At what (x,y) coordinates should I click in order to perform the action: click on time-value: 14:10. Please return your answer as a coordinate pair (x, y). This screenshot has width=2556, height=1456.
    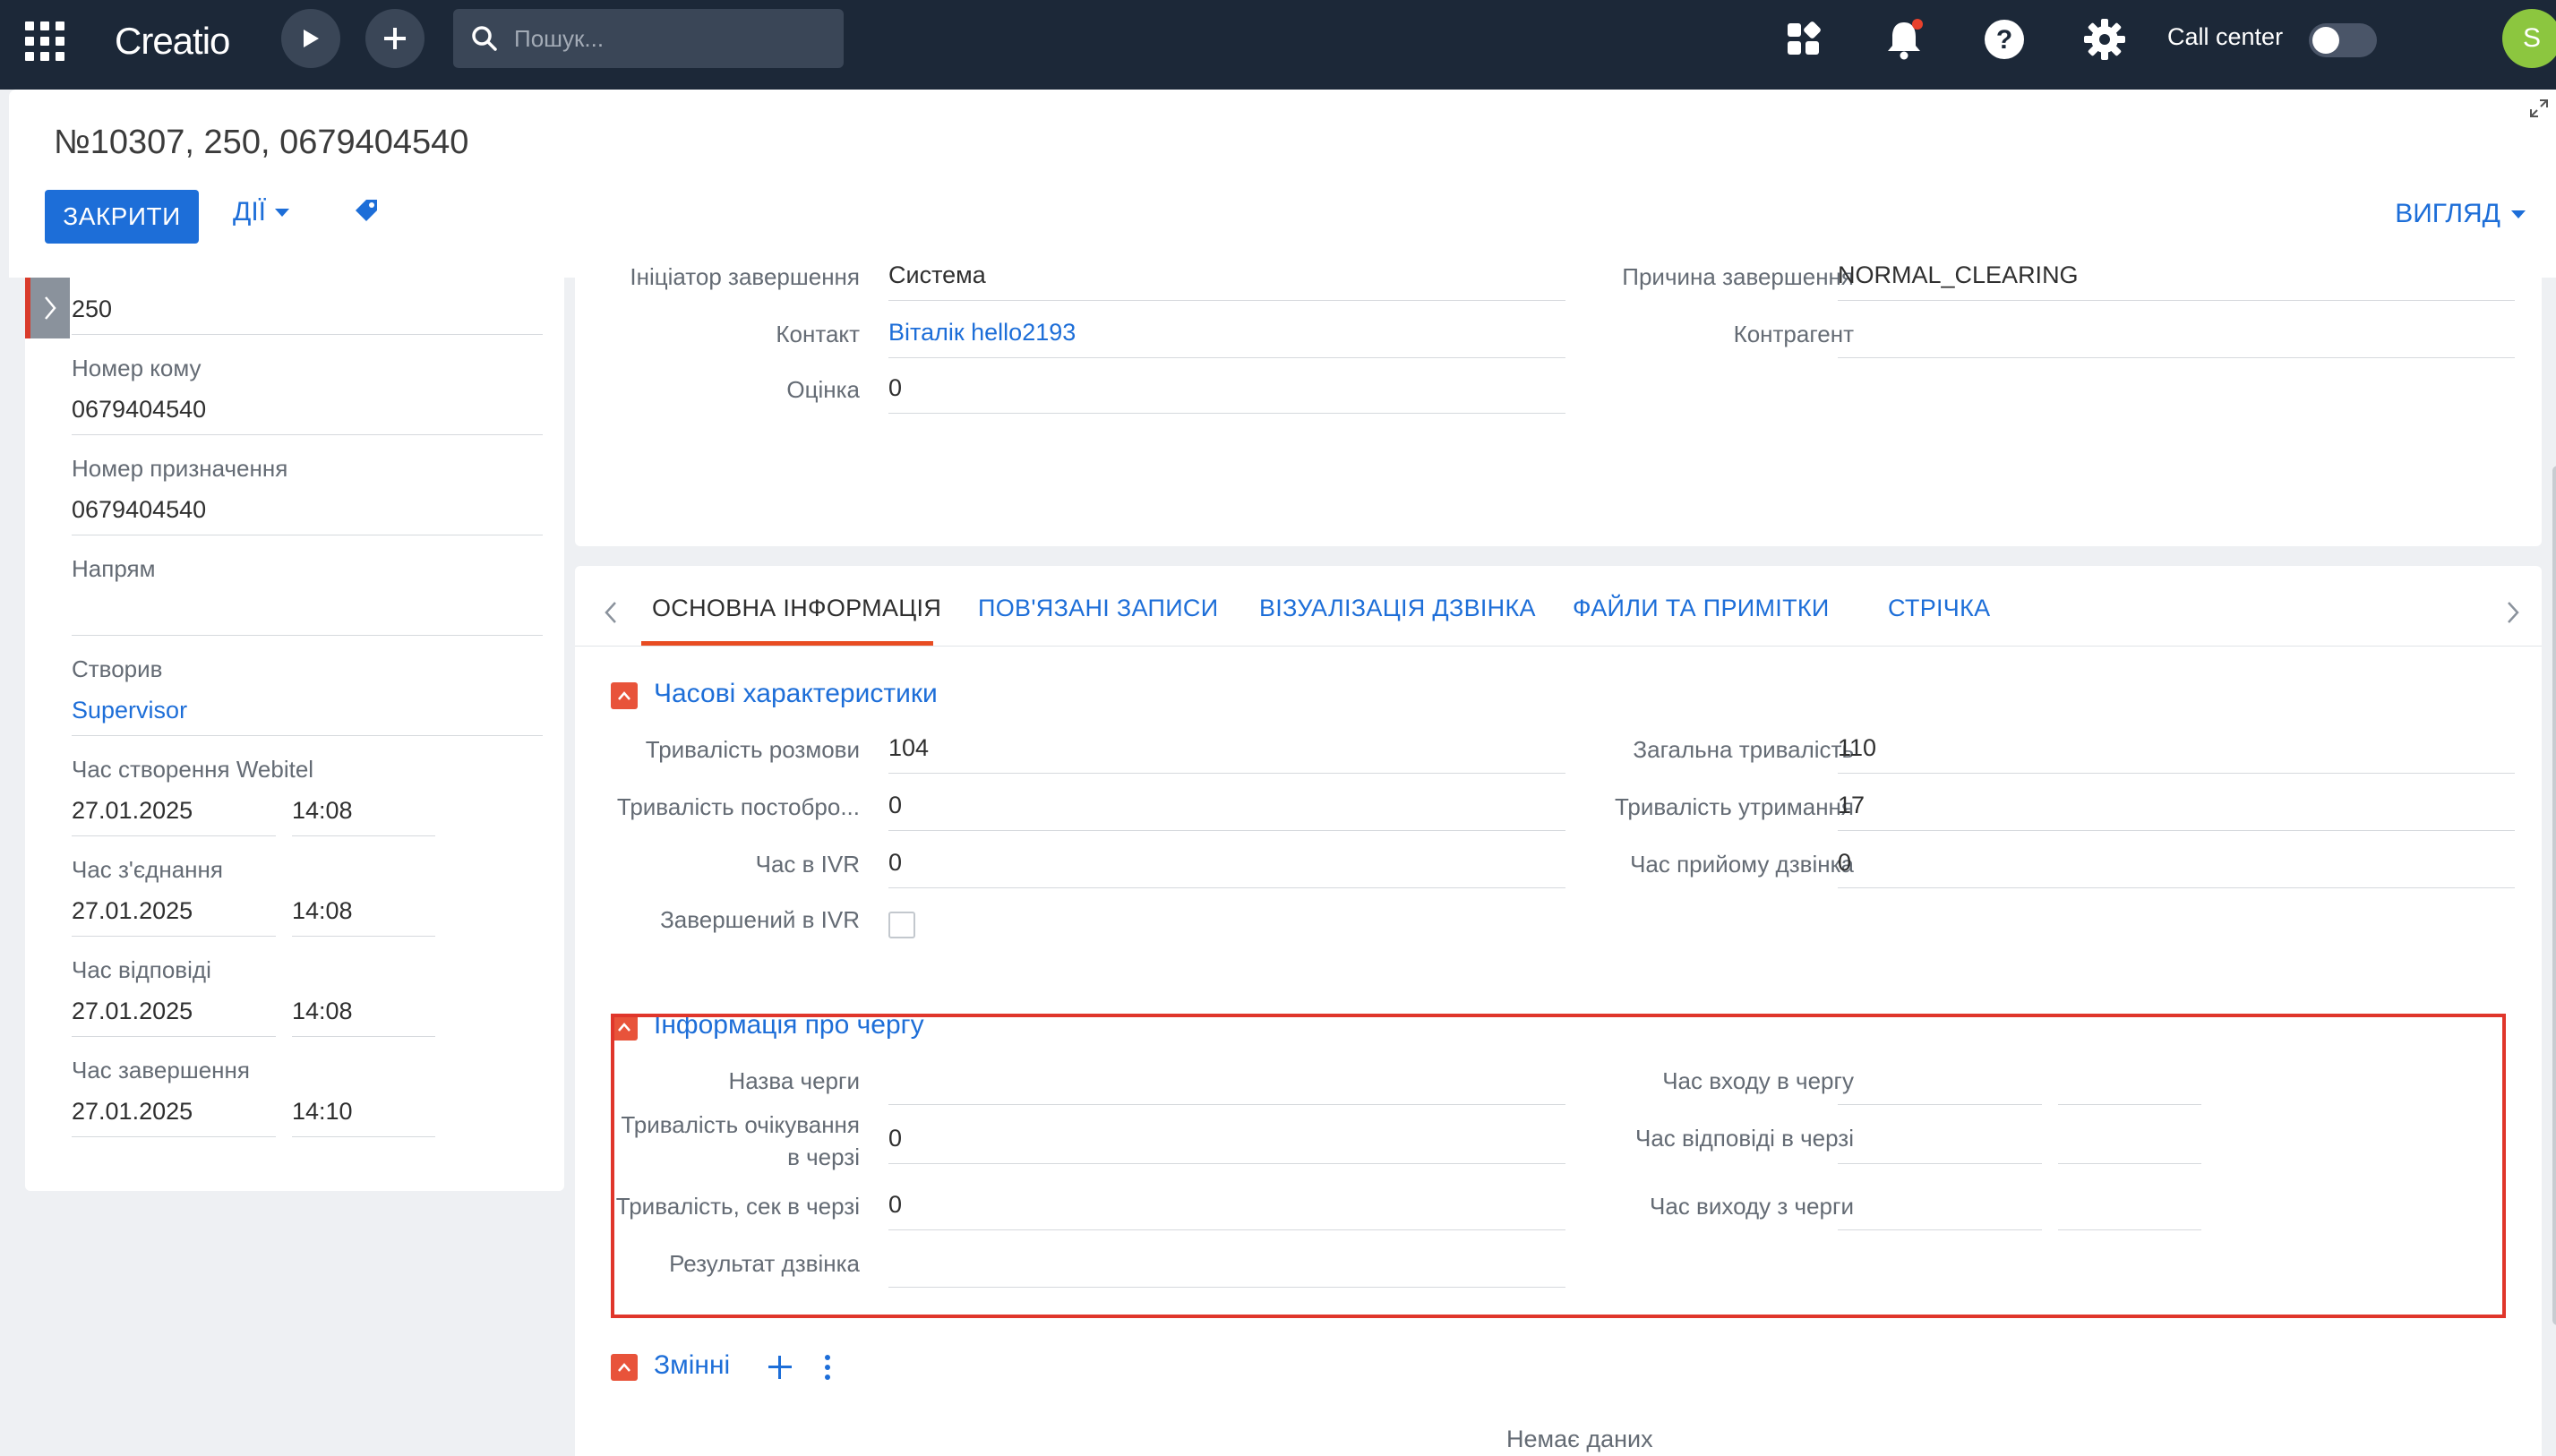
    Looking at the image, I should click on (363, 1117).